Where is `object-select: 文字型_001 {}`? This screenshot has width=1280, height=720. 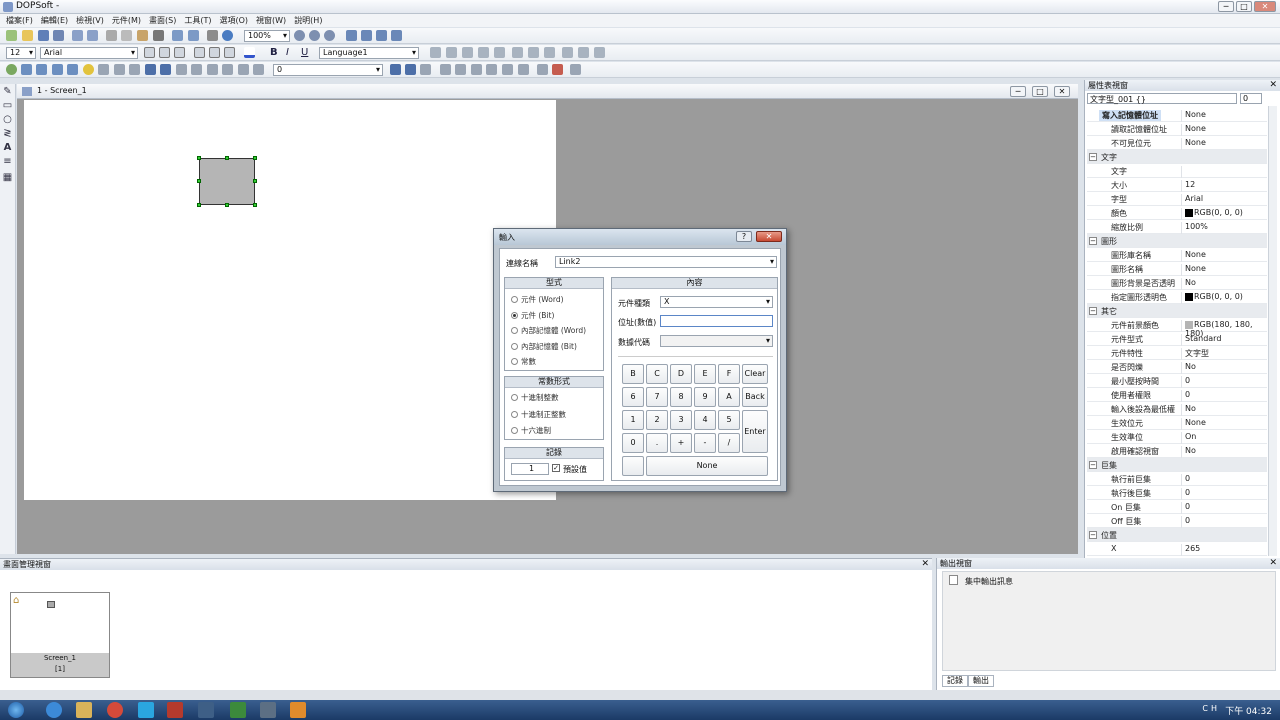 object-select: 文字型_001 {} is located at coordinates (1162, 98).